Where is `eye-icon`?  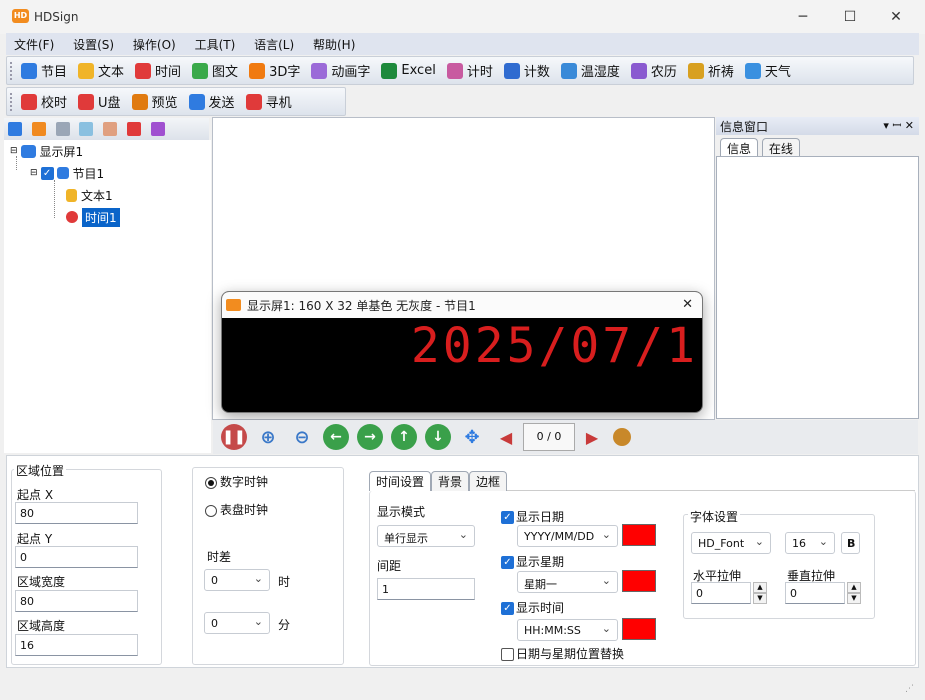 eye-icon is located at coordinates (139, 101).